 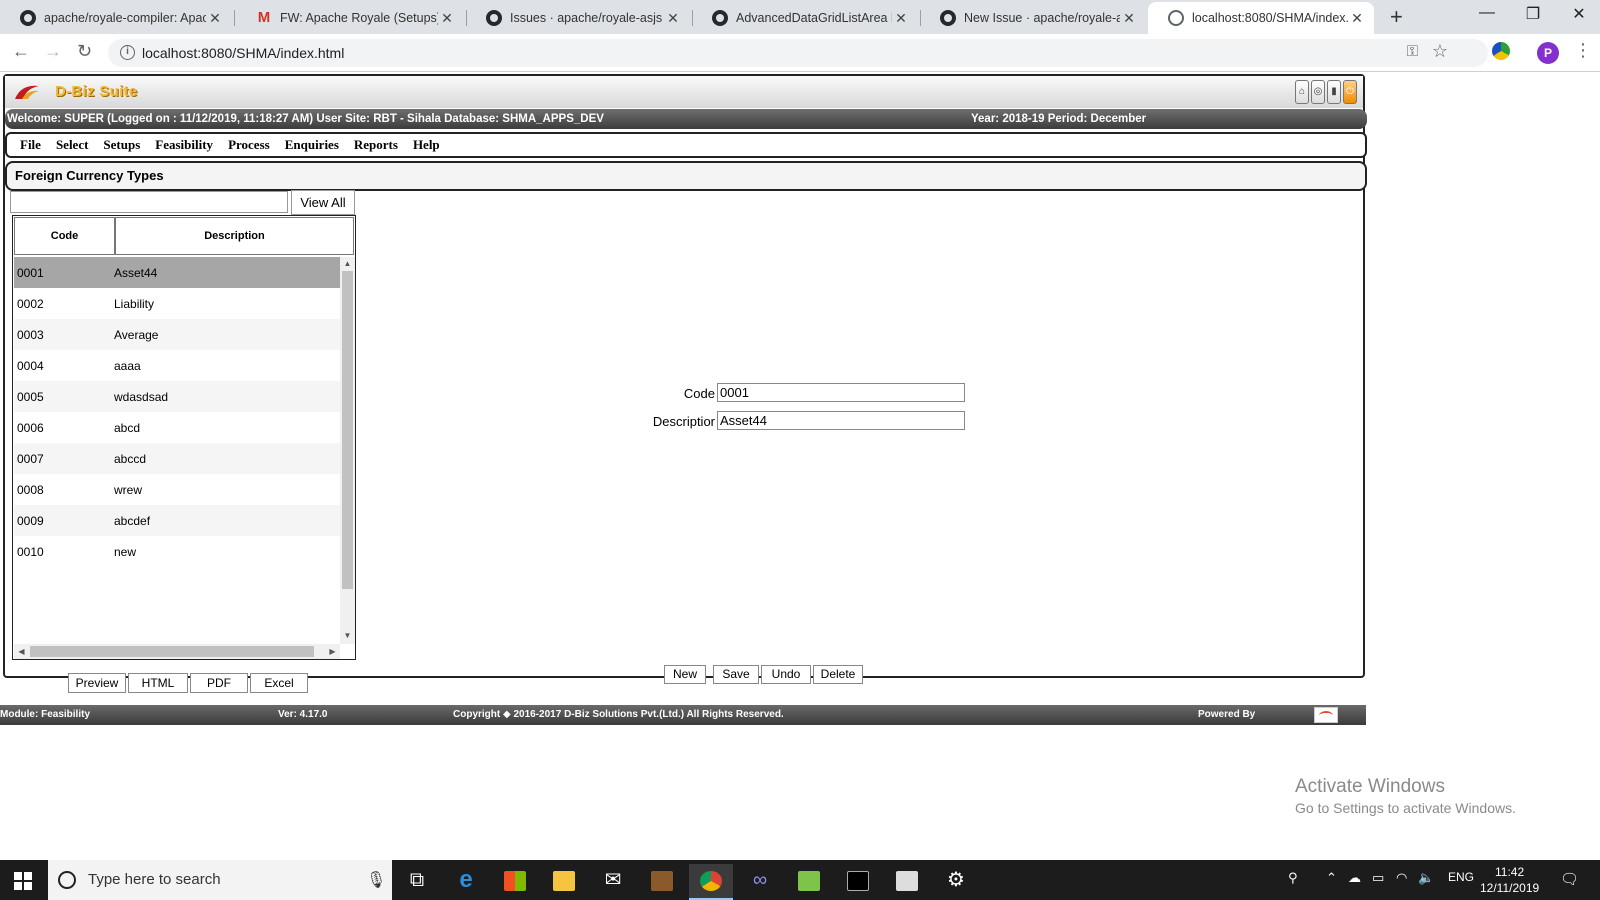 What do you see at coordinates (1583, 50) in the screenshot?
I see `browser-menu-icon: ⋮` at bounding box center [1583, 50].